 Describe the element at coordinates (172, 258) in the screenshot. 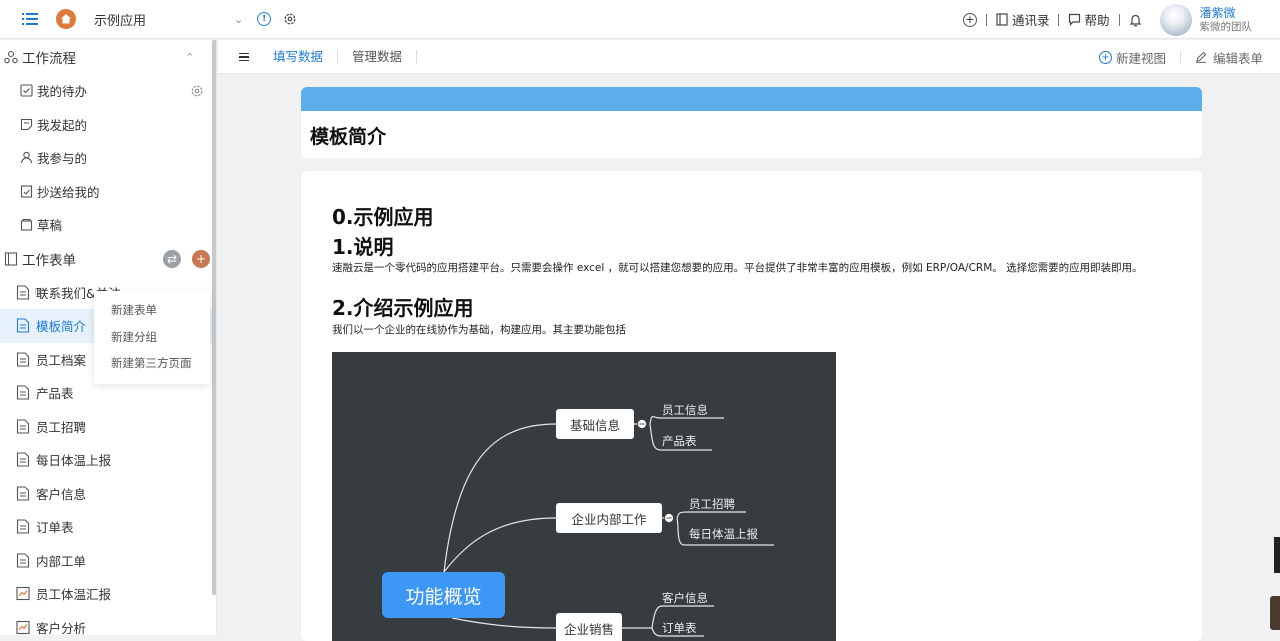

I see `sort-swap-icon: ⇄` at that location.